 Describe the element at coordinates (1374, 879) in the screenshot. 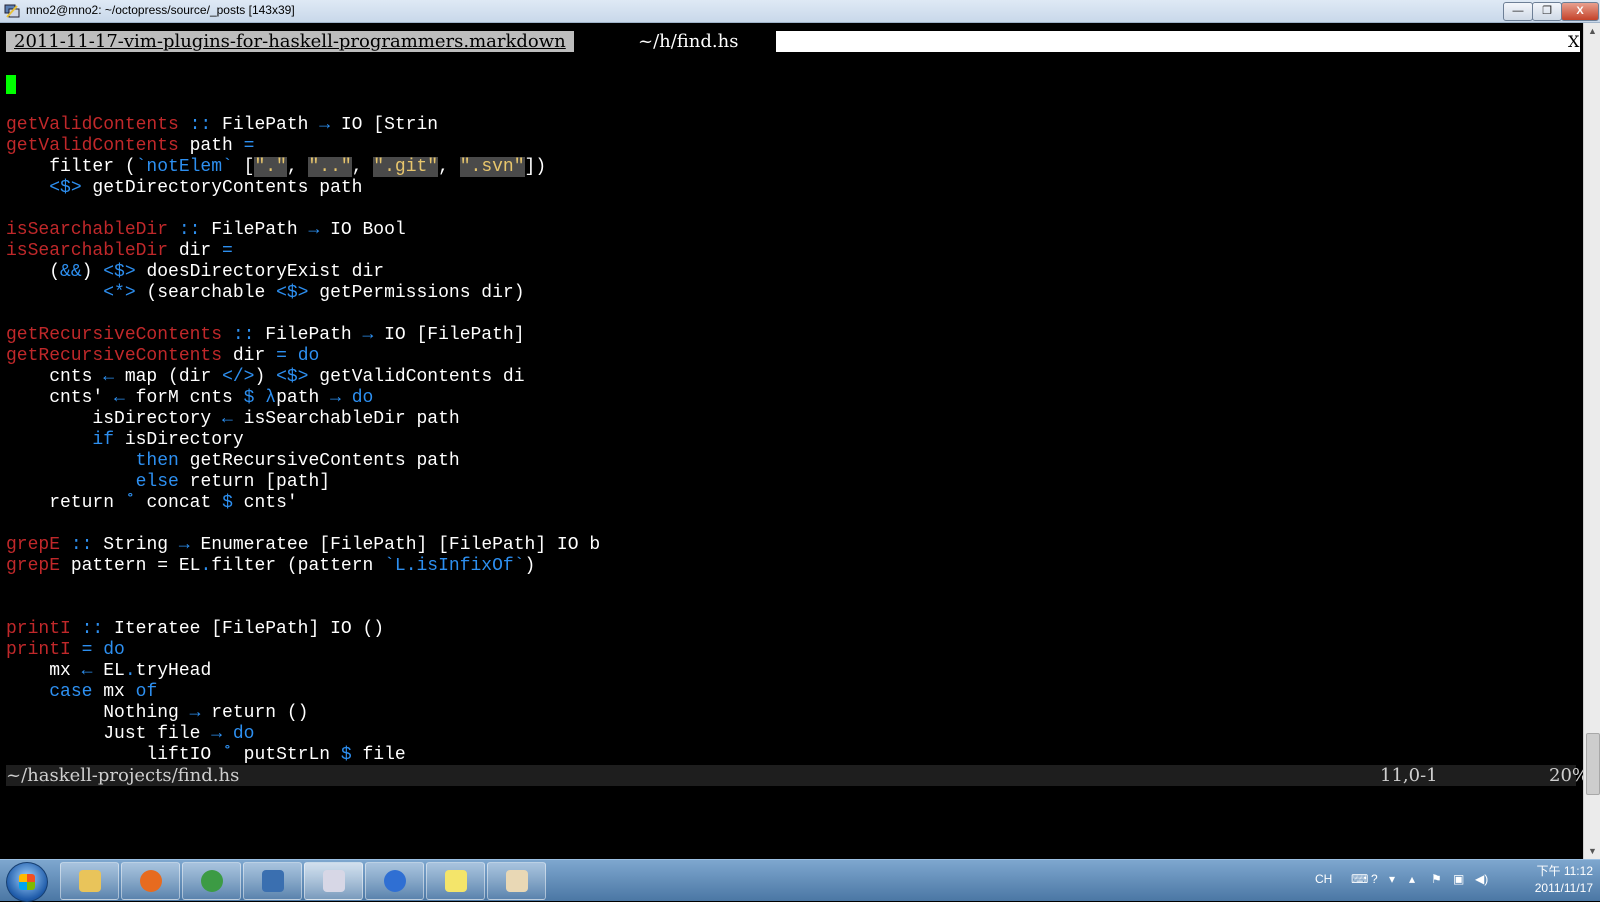

I see `help-icon: ?` at that location.